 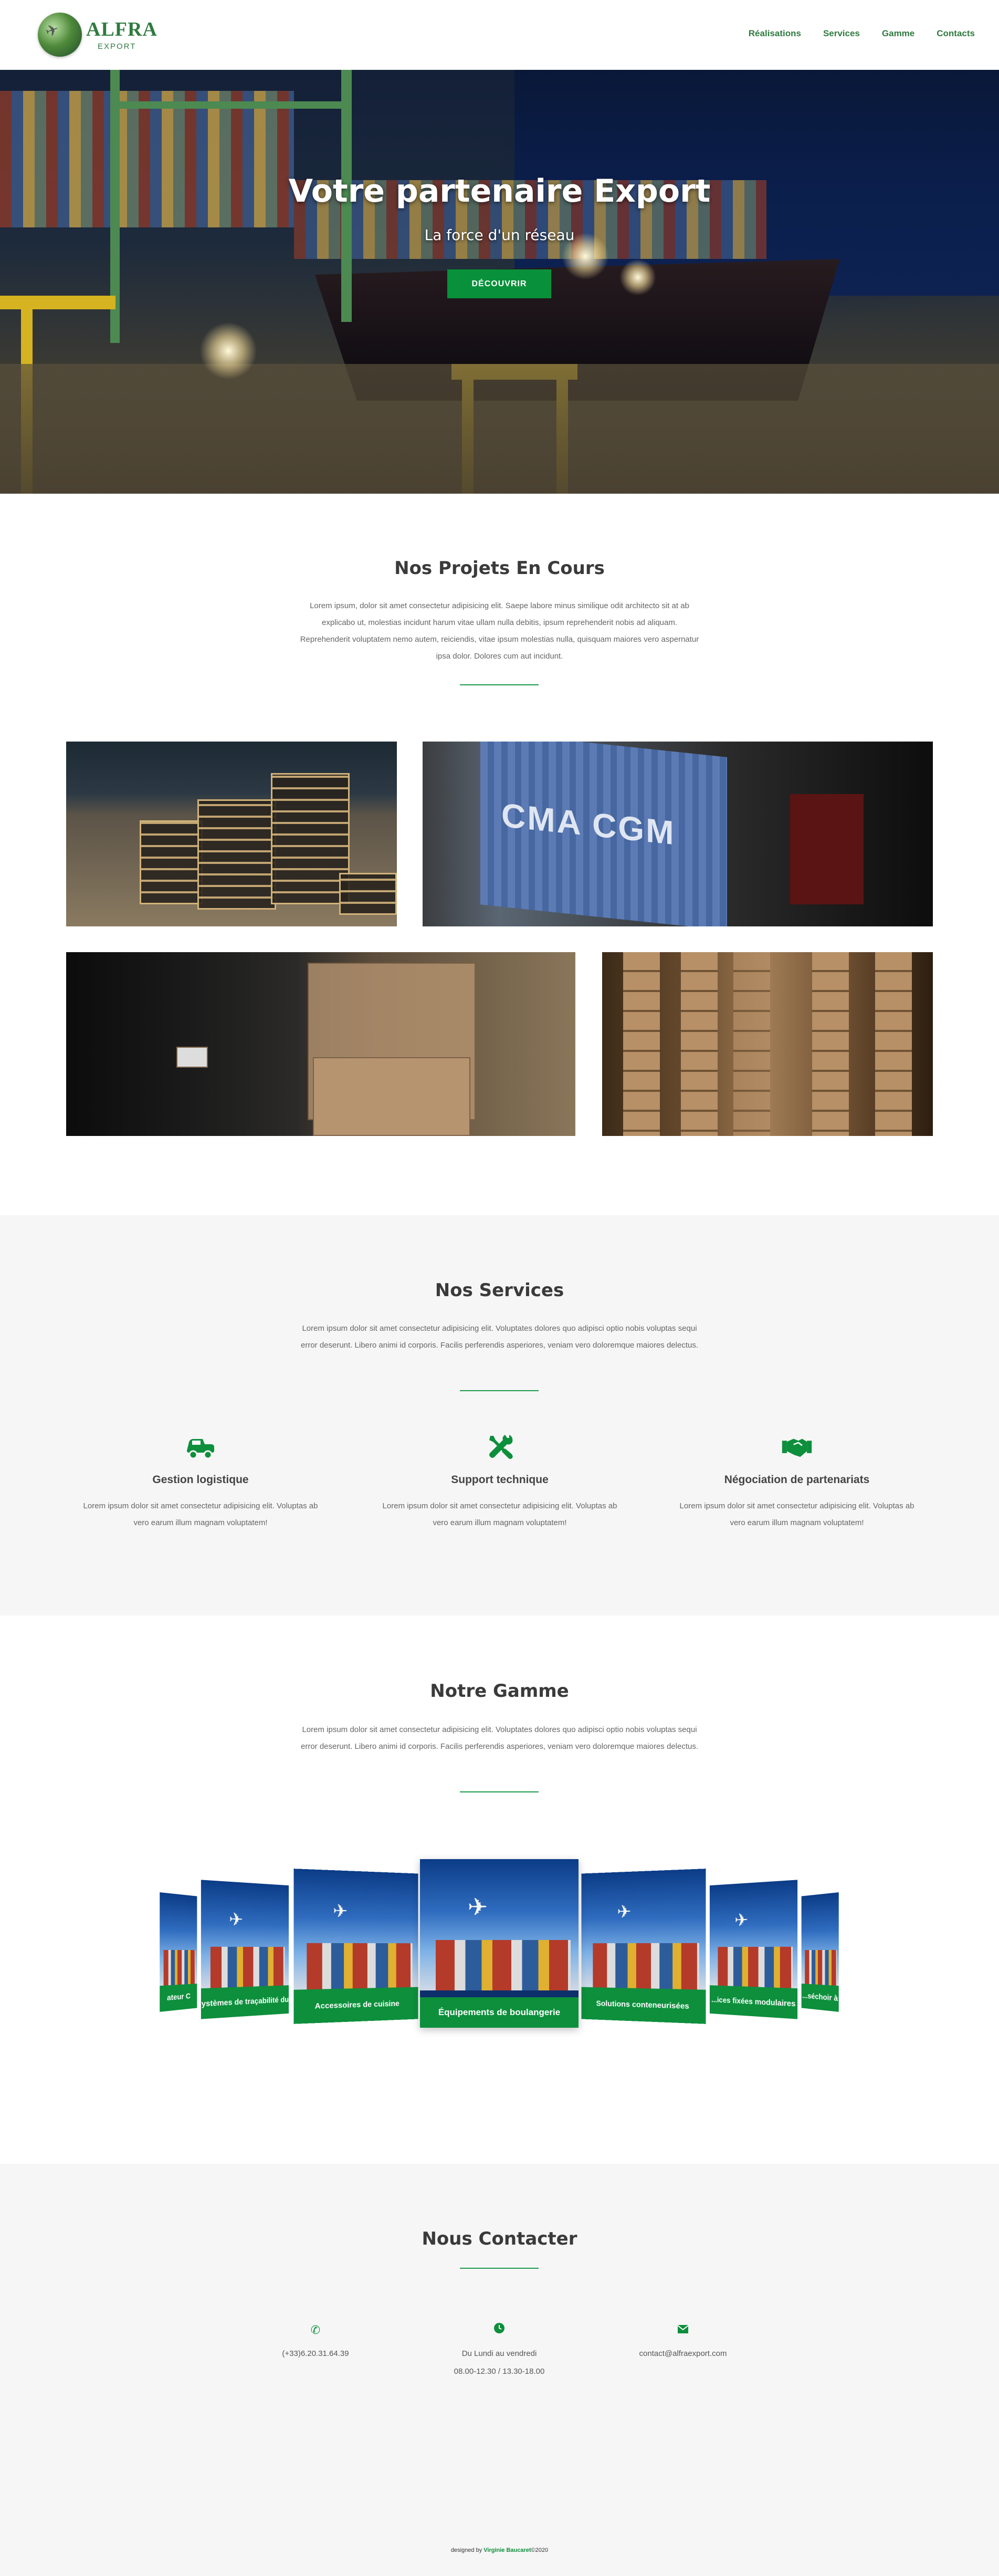 I want to click on label, so click(x=192, y=1057).